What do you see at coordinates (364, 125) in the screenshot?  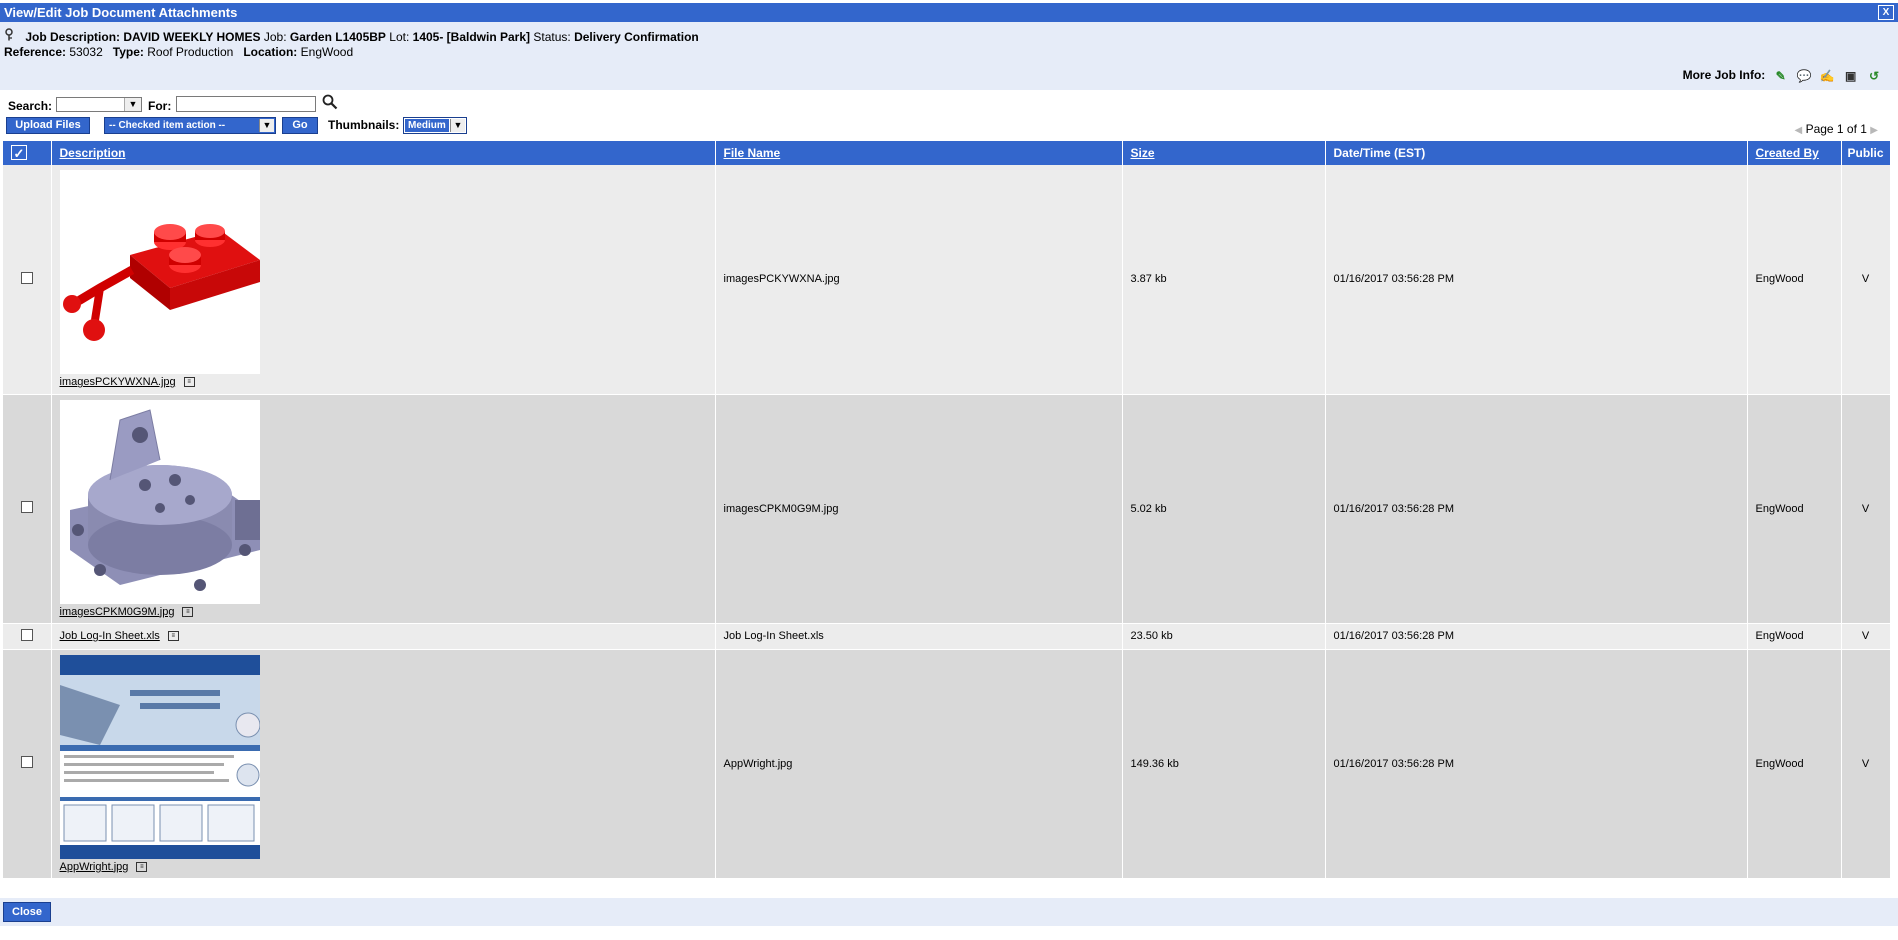 I see `thumbnails-label: Thumbnails:` at bounding box center [364, 125].